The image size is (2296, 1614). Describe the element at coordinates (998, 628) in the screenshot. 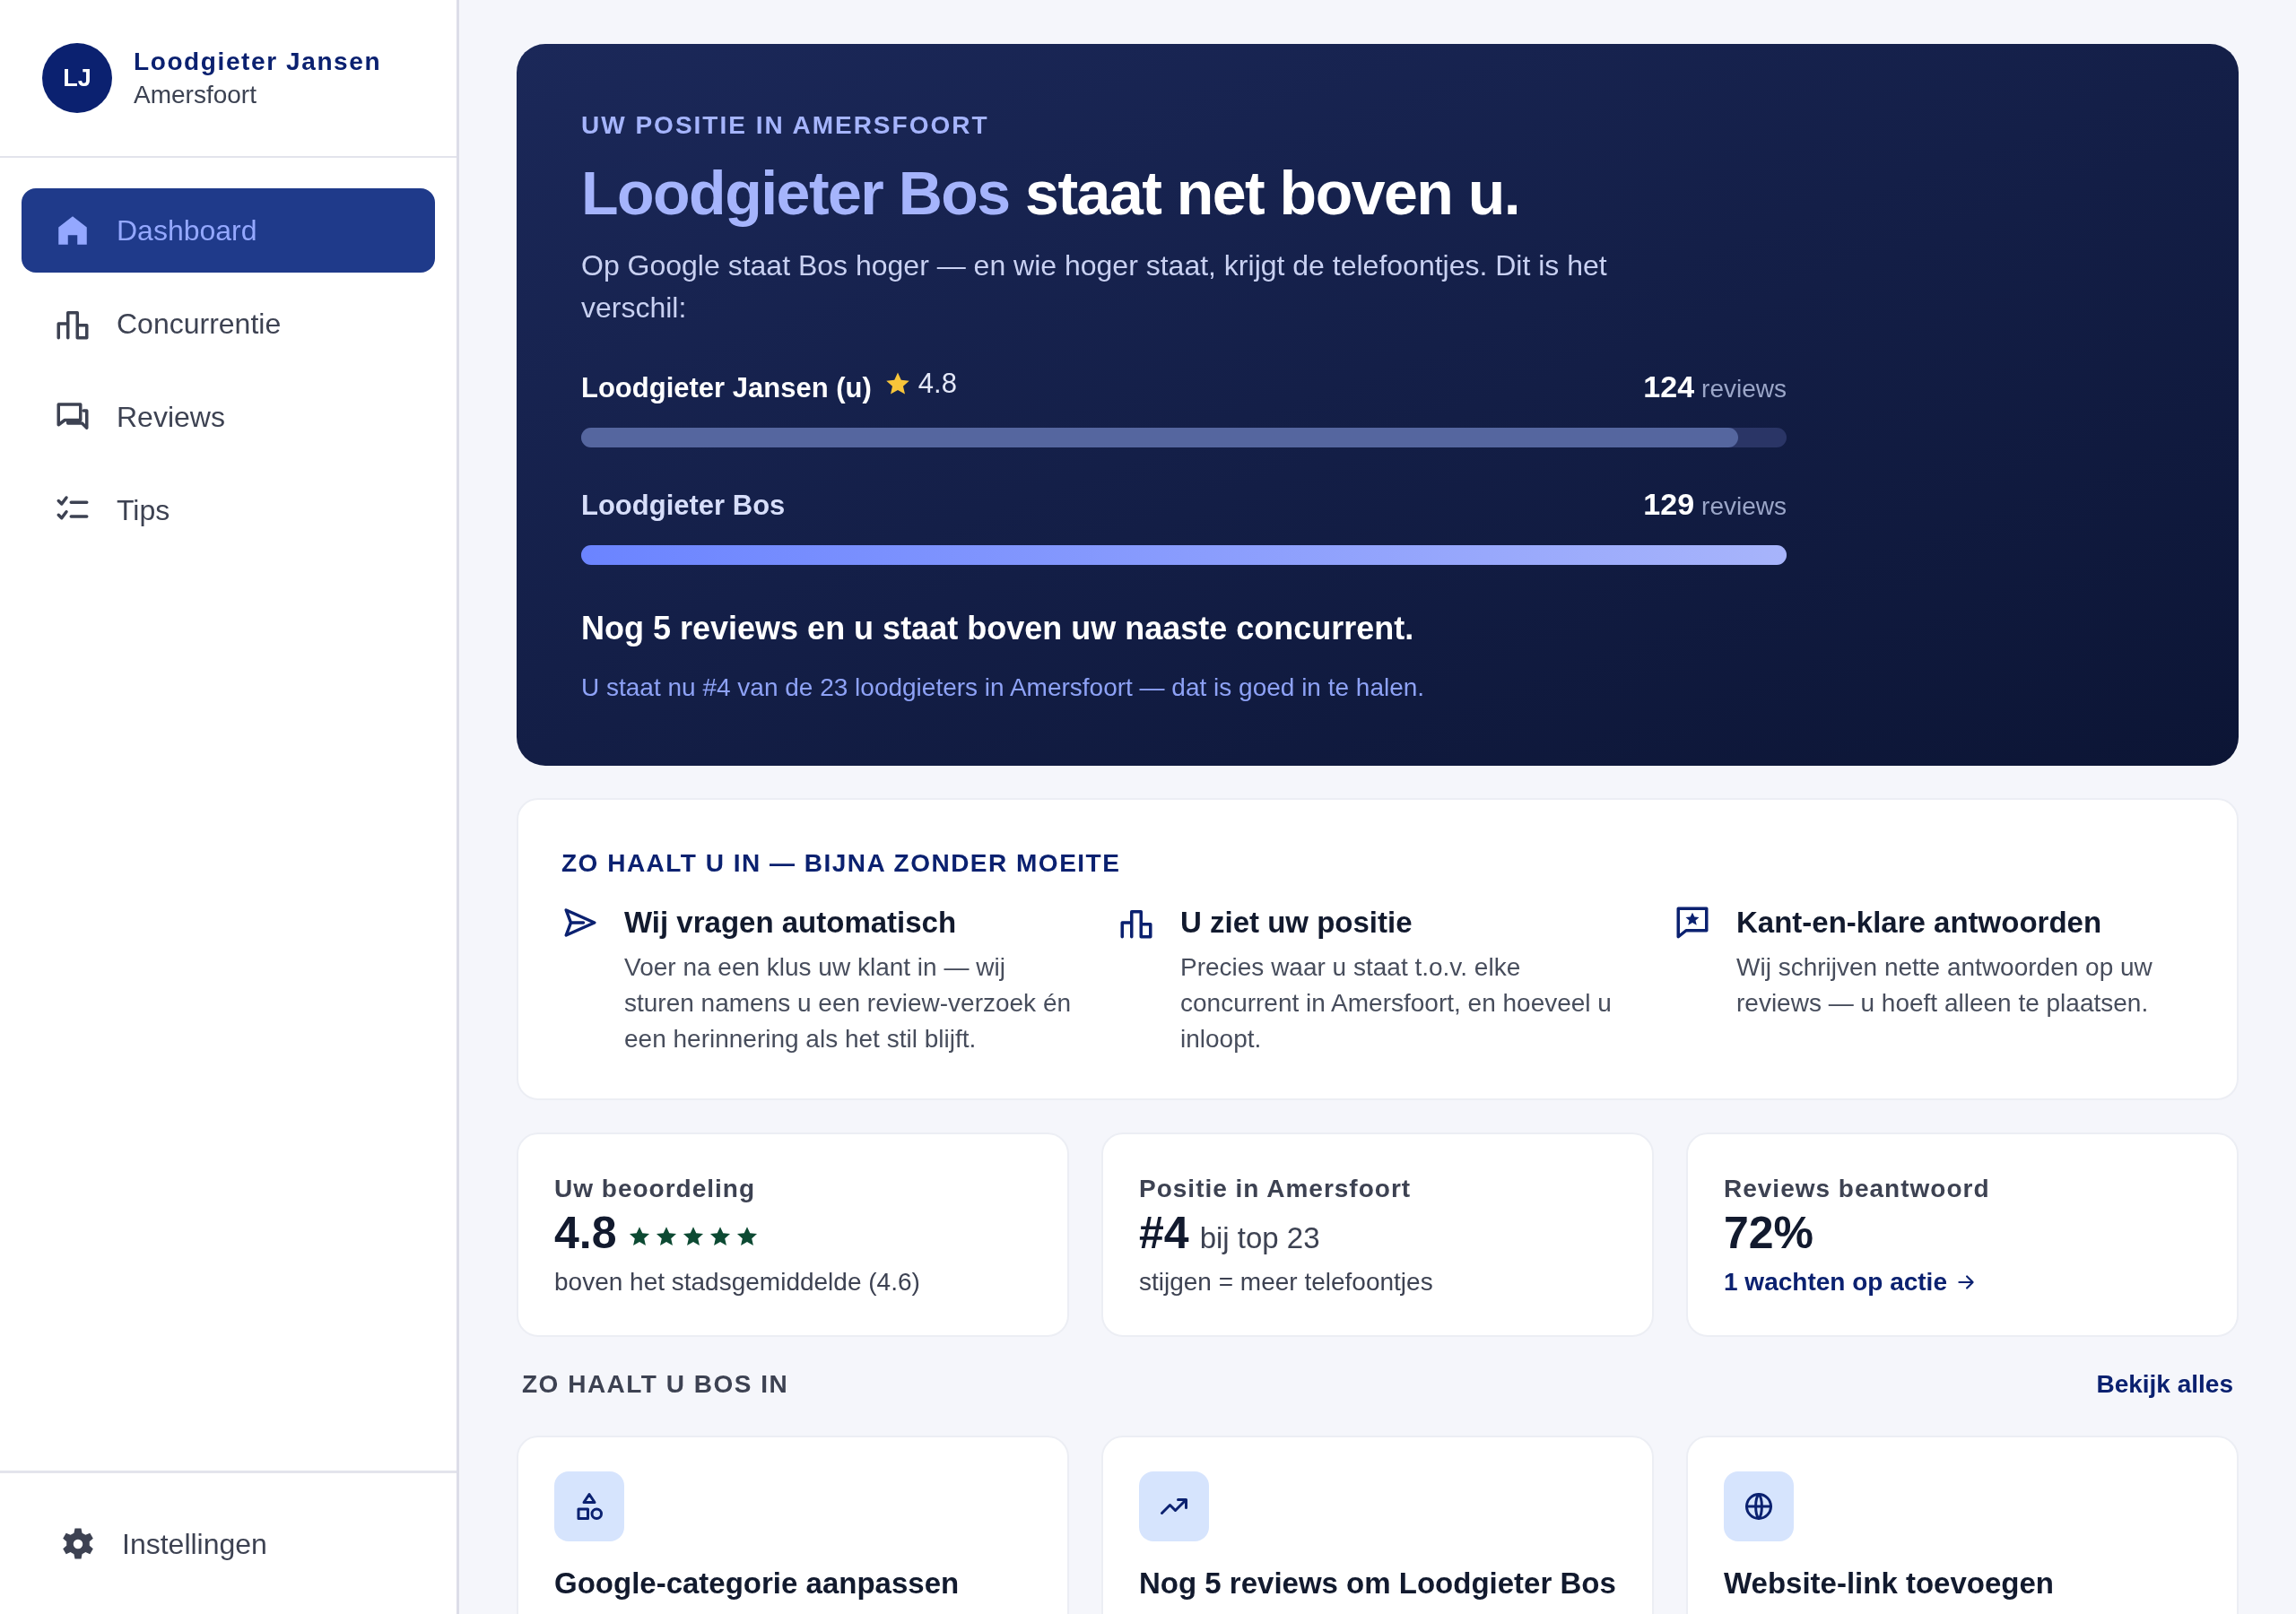

I see `callout-text: Nog 5 reviews en u staat boven uw naaste concurrent.` at that location.